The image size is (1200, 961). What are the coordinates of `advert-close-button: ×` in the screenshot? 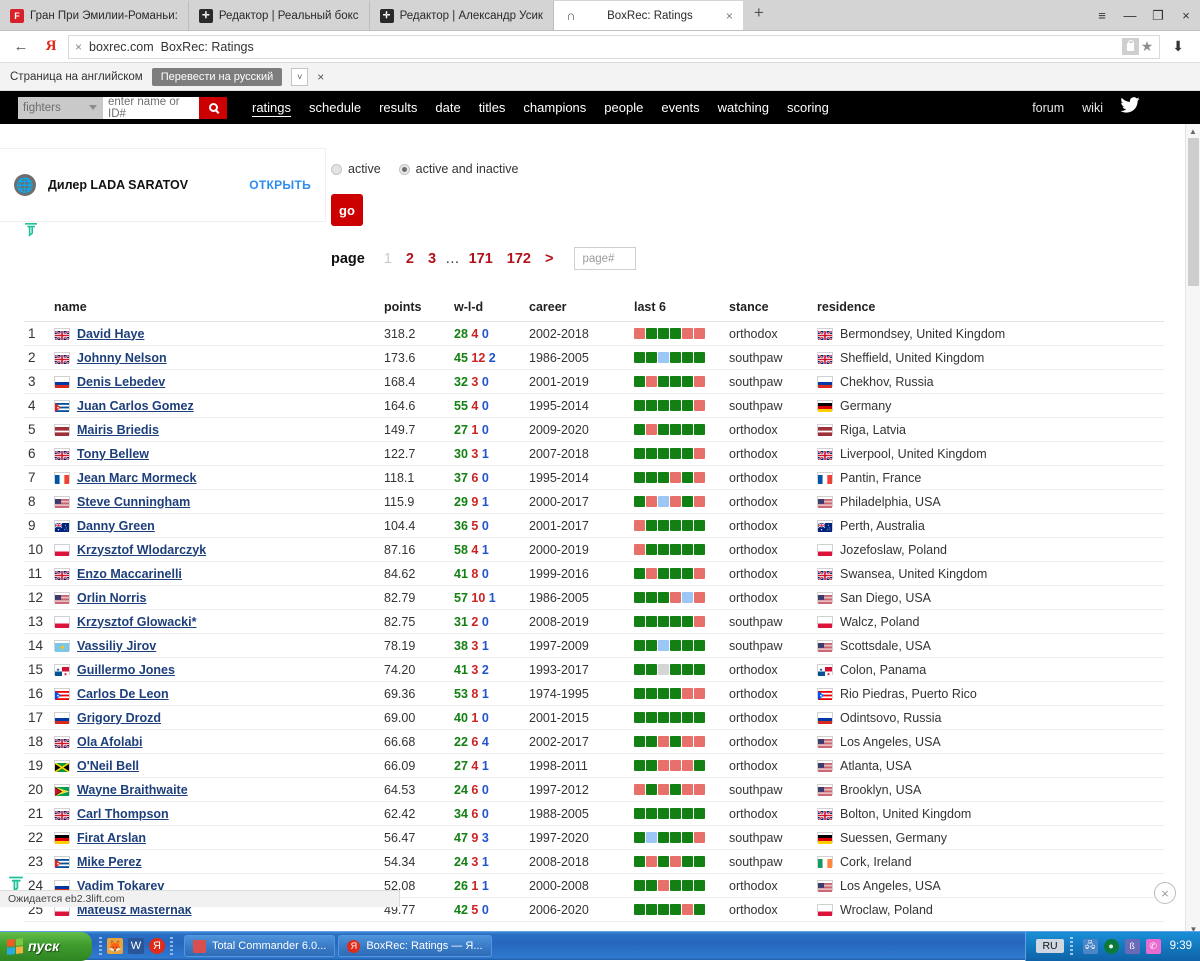 It's located at (1165, 893).